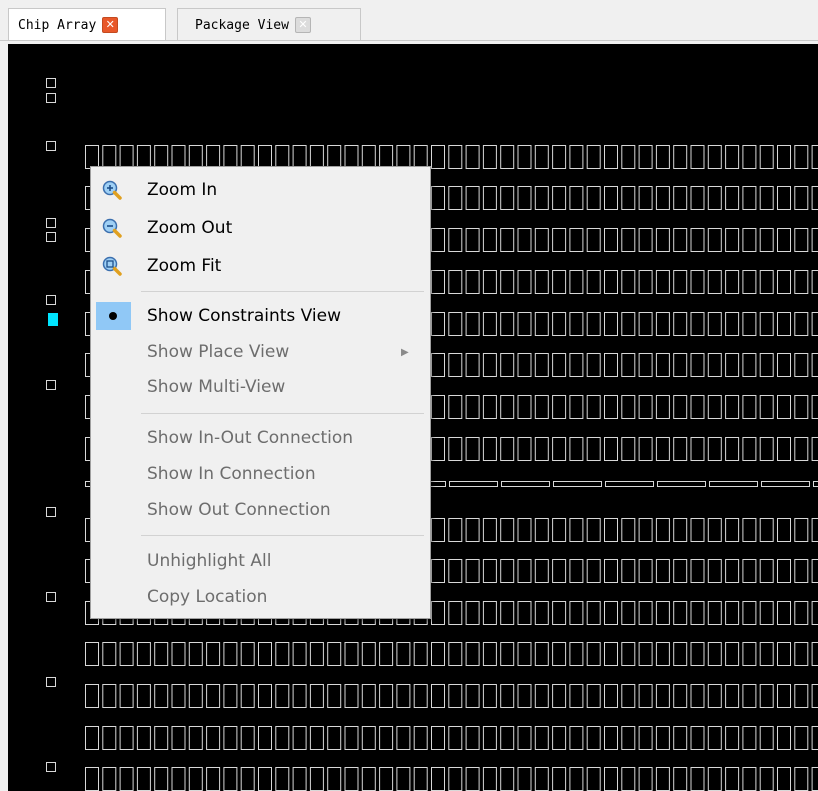 This screenshot has width=818, height=791. What do you see at coordinates (577, 484) in the screenshot?
I see `routing-strip` at bounding box center [577, 484].